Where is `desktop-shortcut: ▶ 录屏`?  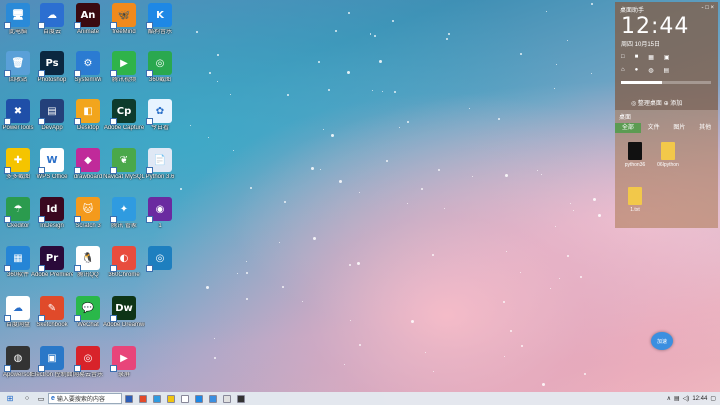 desktop-shortcut: ▶ 录屏 is located at coordinates (124, 362).